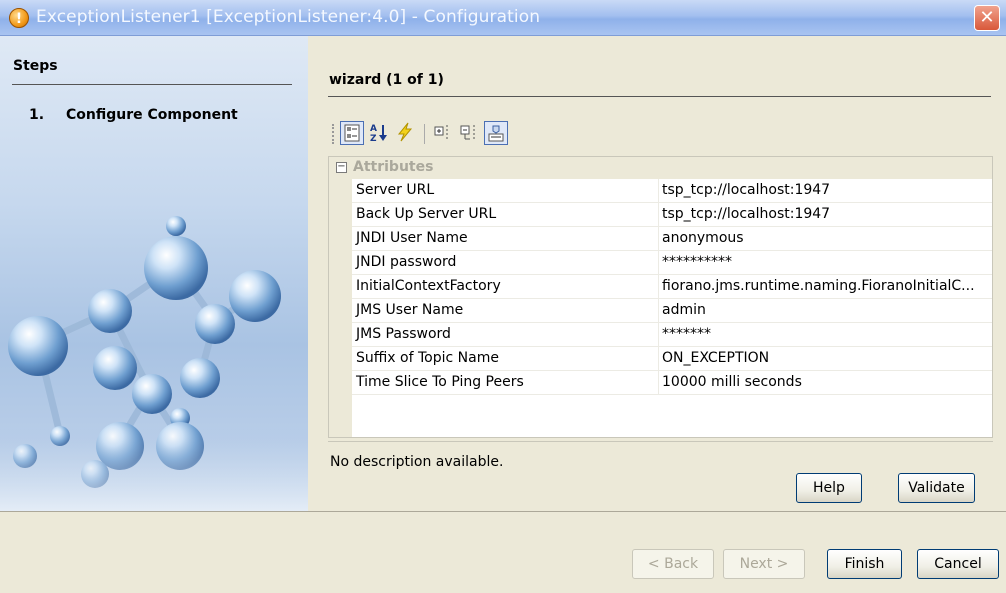 The height and width of the screenshot is (593, 1006). Describe the element at coordinates (659, 96) in the screenshot. I see `wizard-divider` at that location.